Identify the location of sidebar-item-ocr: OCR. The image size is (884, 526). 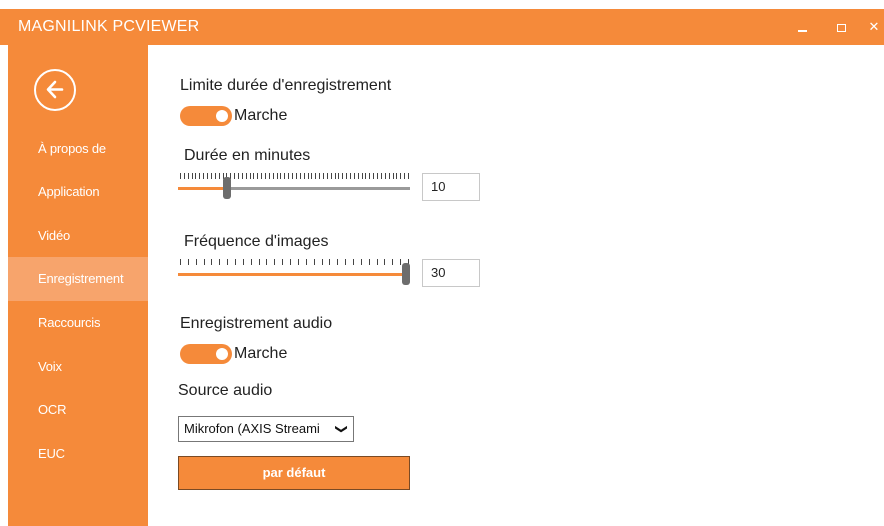
(78, 410).